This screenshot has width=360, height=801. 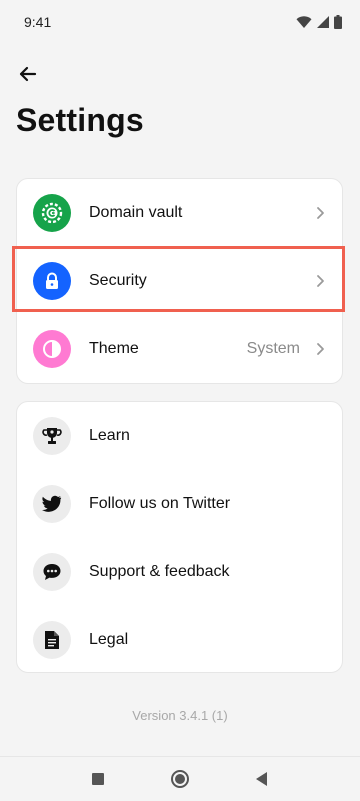 What do you see at coordinates (109, 435) in the screenshot?
I see `info-item-label: Learn` at bounding box center [109, 435].